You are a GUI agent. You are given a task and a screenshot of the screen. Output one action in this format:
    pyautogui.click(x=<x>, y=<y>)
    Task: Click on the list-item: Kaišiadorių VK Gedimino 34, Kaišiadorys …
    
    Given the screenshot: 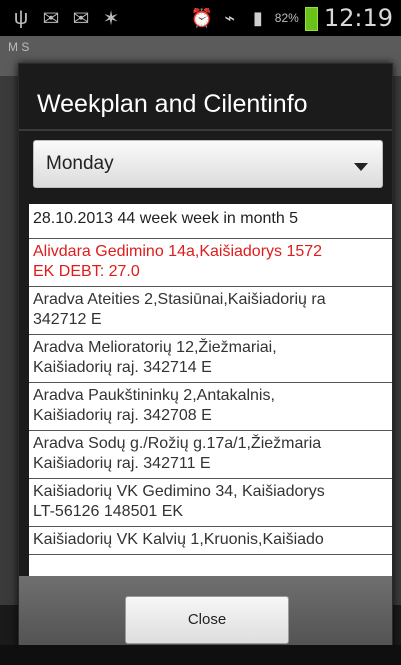 What is the action you would take?
    pyautogui.click(x=210, y=503)
    